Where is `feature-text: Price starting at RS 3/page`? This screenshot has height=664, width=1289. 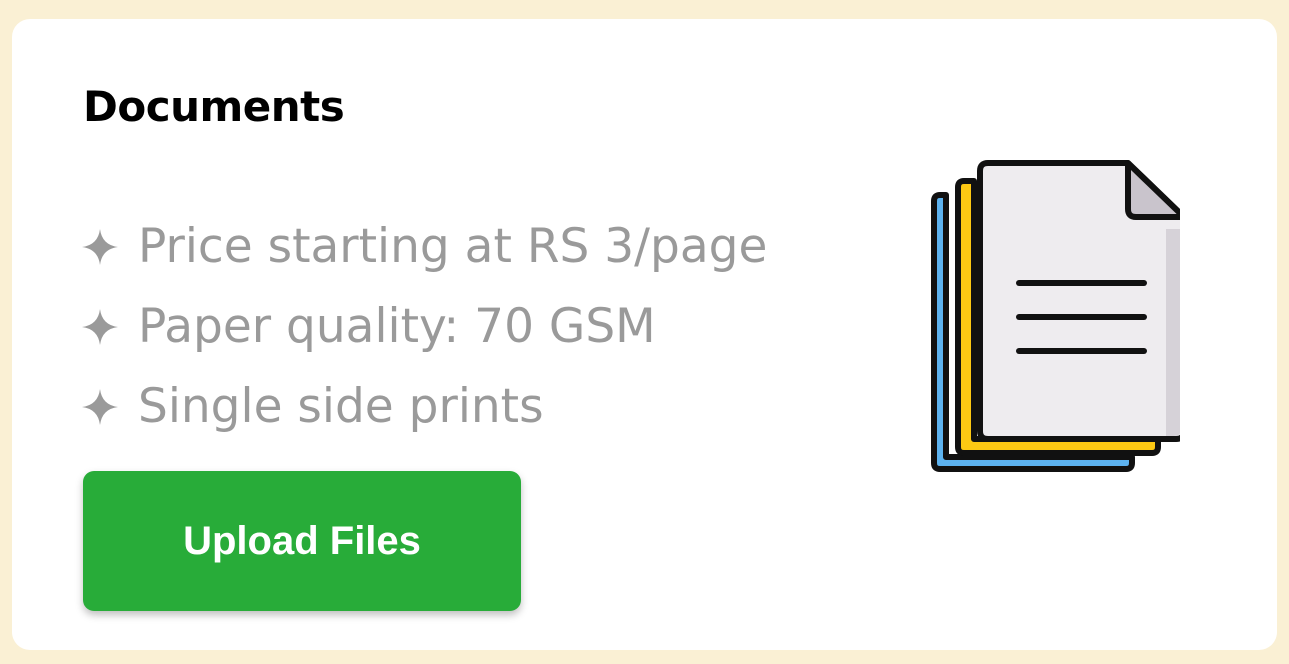
feature-text: Price starting at RS 3/page is located at coordinates (453, 246).